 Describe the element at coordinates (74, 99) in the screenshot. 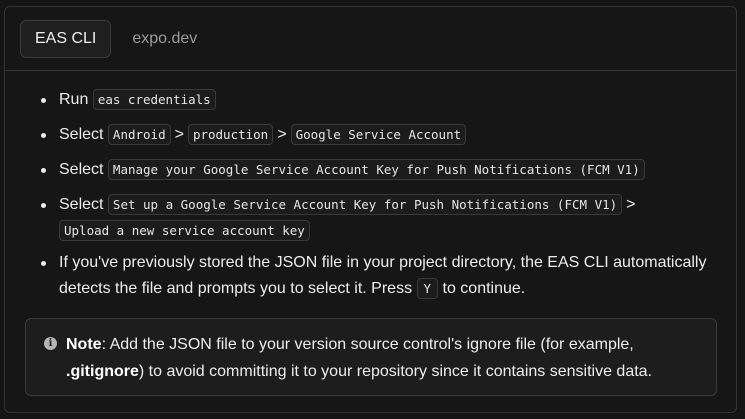

I see `step-prefix: Run` at that location.